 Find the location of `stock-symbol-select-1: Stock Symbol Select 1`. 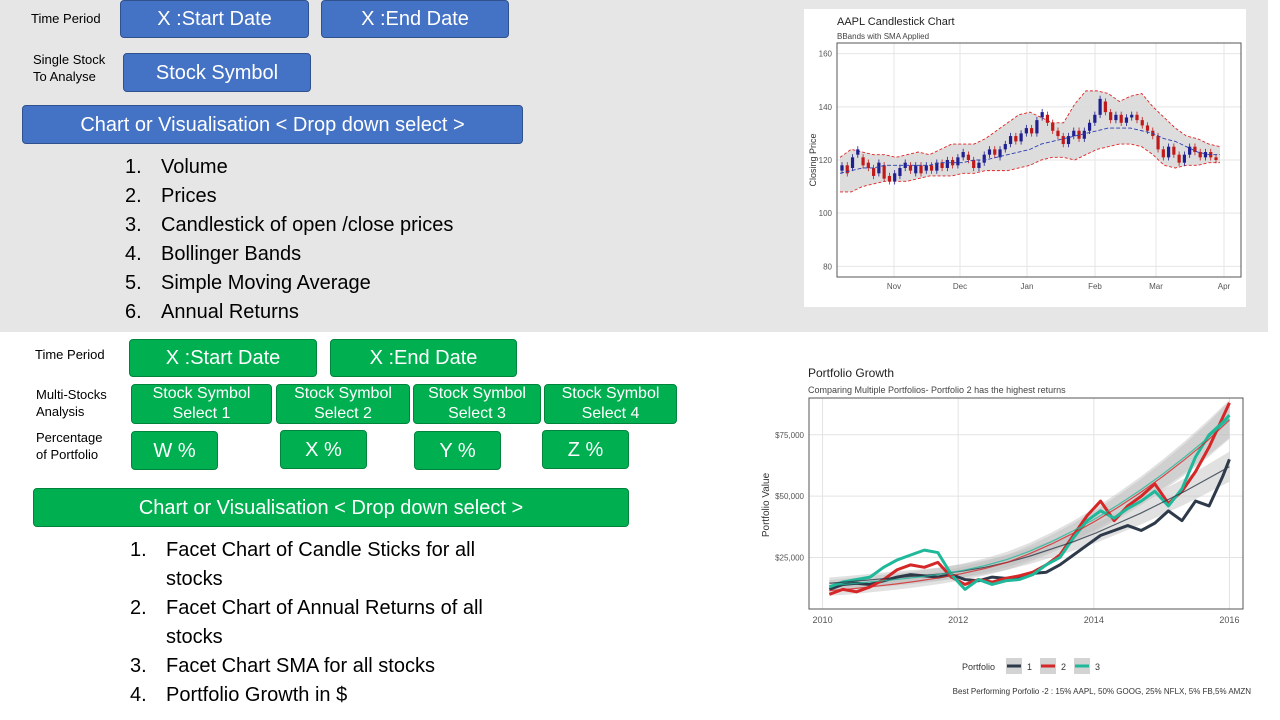

stock-symbol-select-1: Stock Symbol Select 1 is located at coordinates (201, 404).